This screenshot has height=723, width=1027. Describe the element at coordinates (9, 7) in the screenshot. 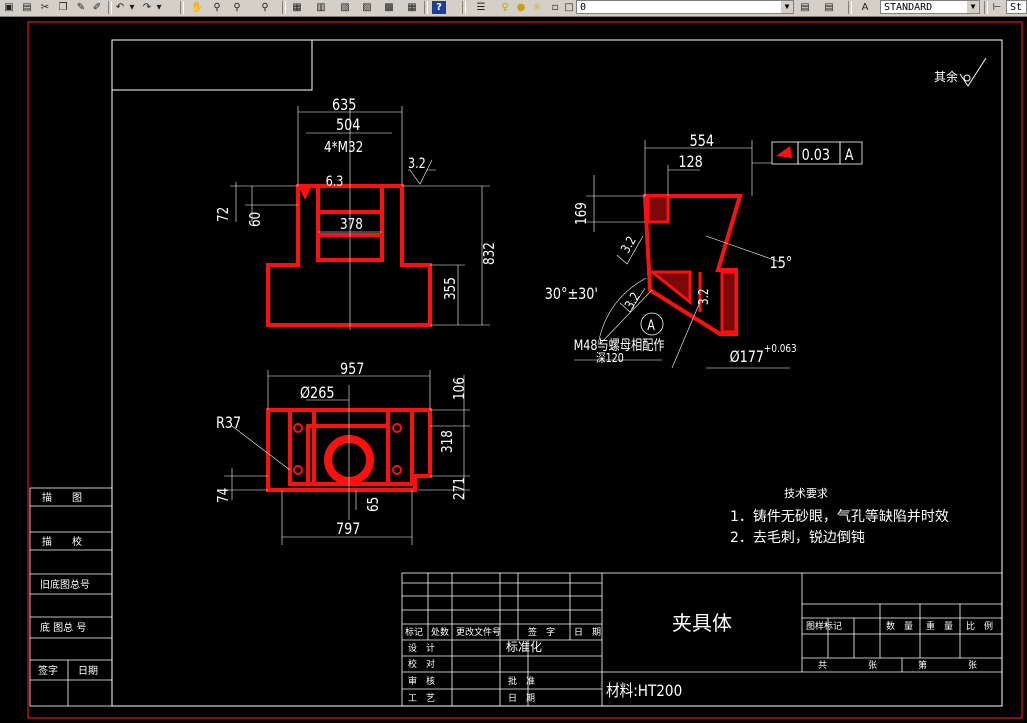

I see `open-icon: ▣` at that location.